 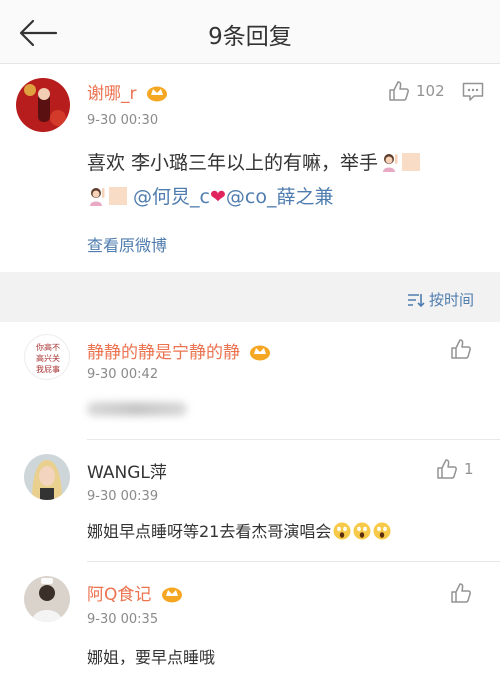 What do you see at coordinates (151, 657) in the screenshot?
I see `reply-text: 娜姐，要早点睡哦` at bounding box center [151, 657].